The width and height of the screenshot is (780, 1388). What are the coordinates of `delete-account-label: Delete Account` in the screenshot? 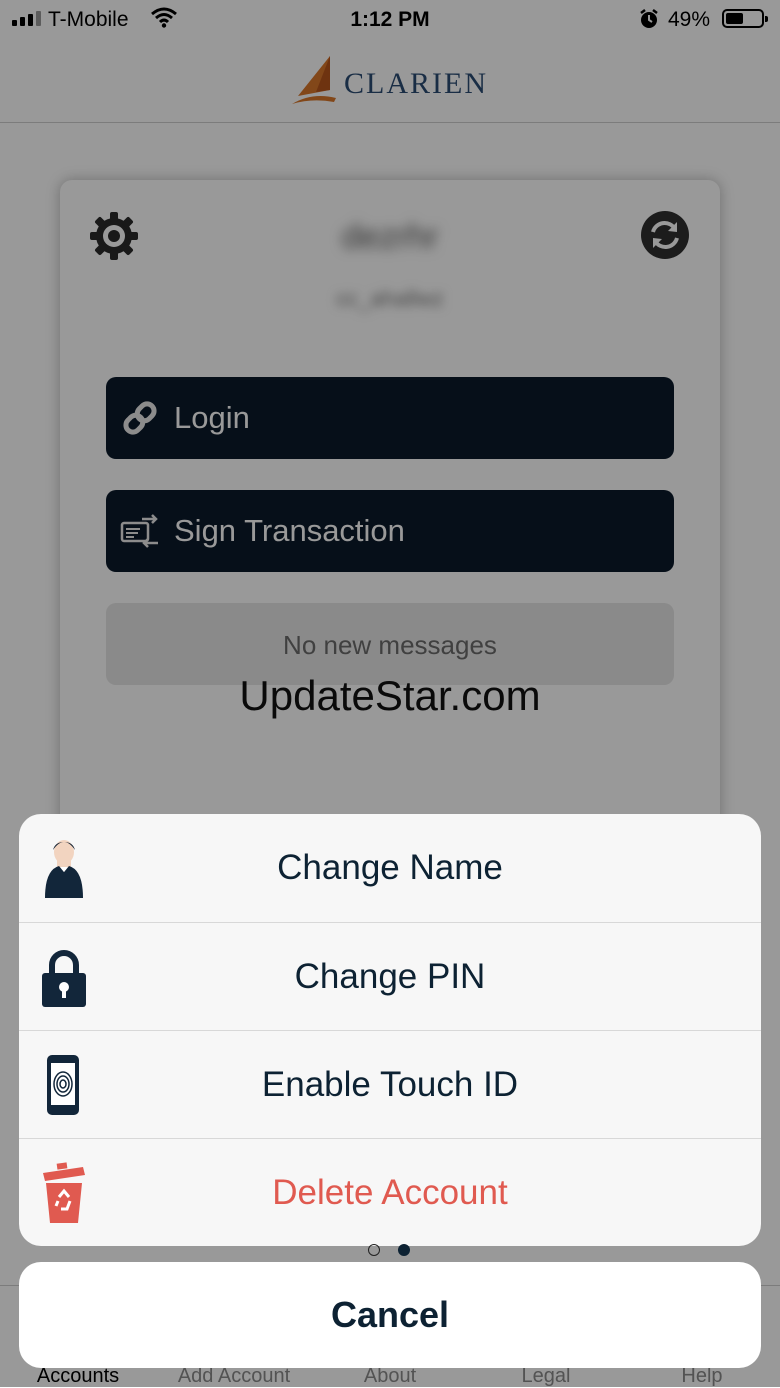 It's located at (390, 1192).